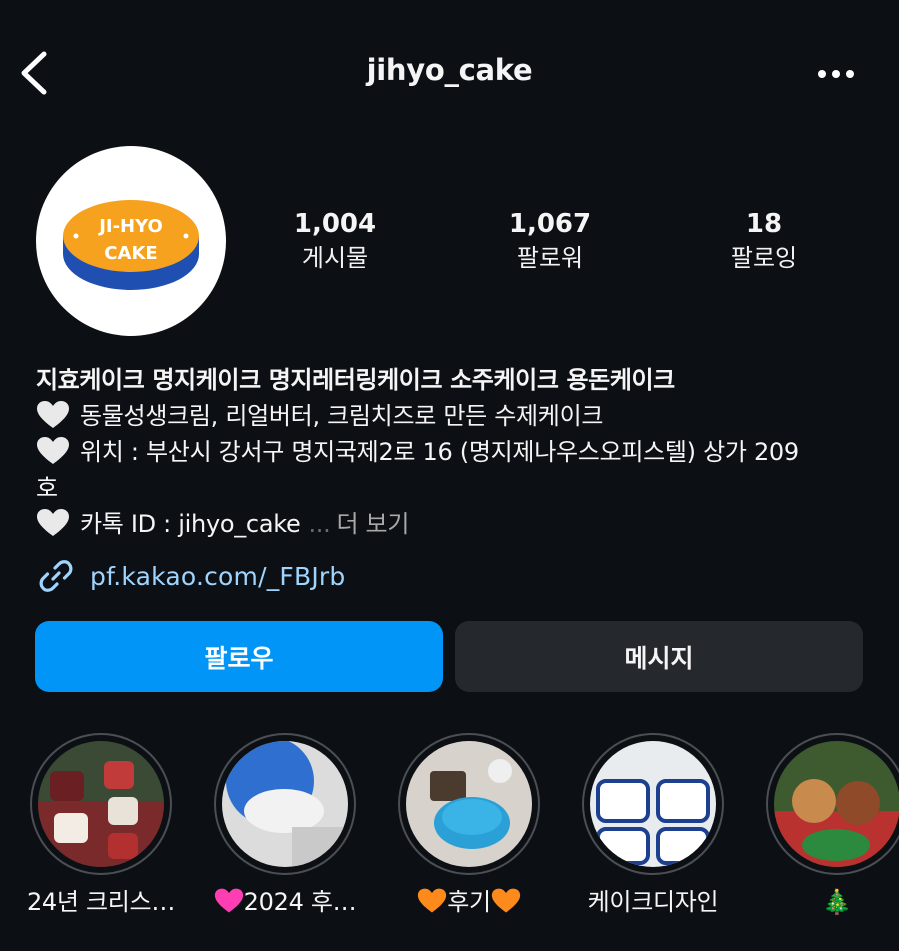  What do you see at coordinates (764, 258) in the screenshot?
I see `following-label: 팔로잉` at bounding box center [764, 258].